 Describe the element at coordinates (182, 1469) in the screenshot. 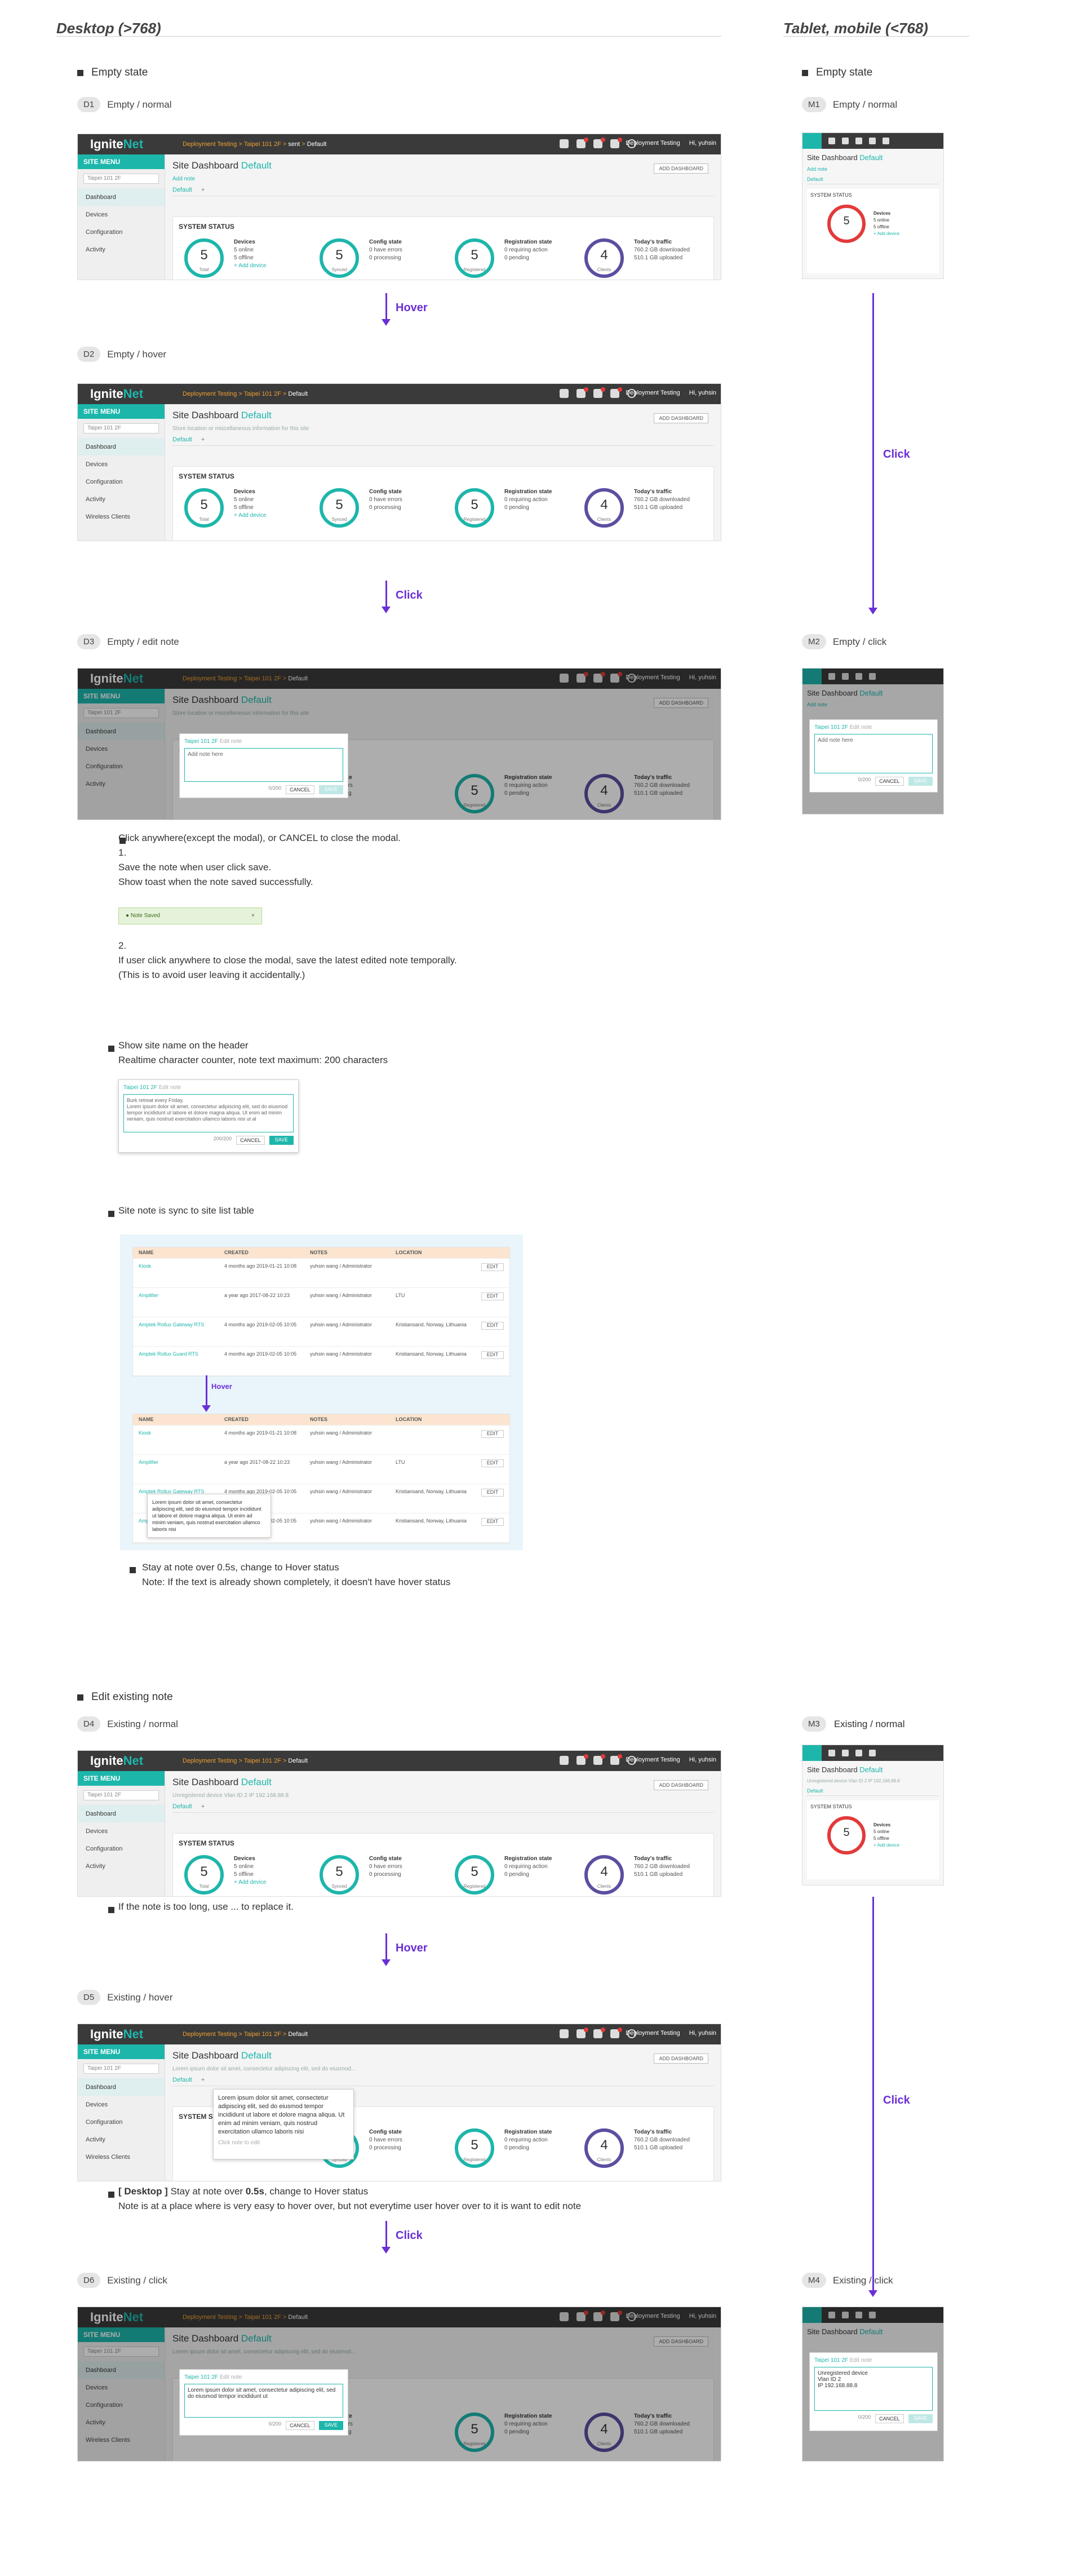

I see `site-link: Amplifier` at that location.